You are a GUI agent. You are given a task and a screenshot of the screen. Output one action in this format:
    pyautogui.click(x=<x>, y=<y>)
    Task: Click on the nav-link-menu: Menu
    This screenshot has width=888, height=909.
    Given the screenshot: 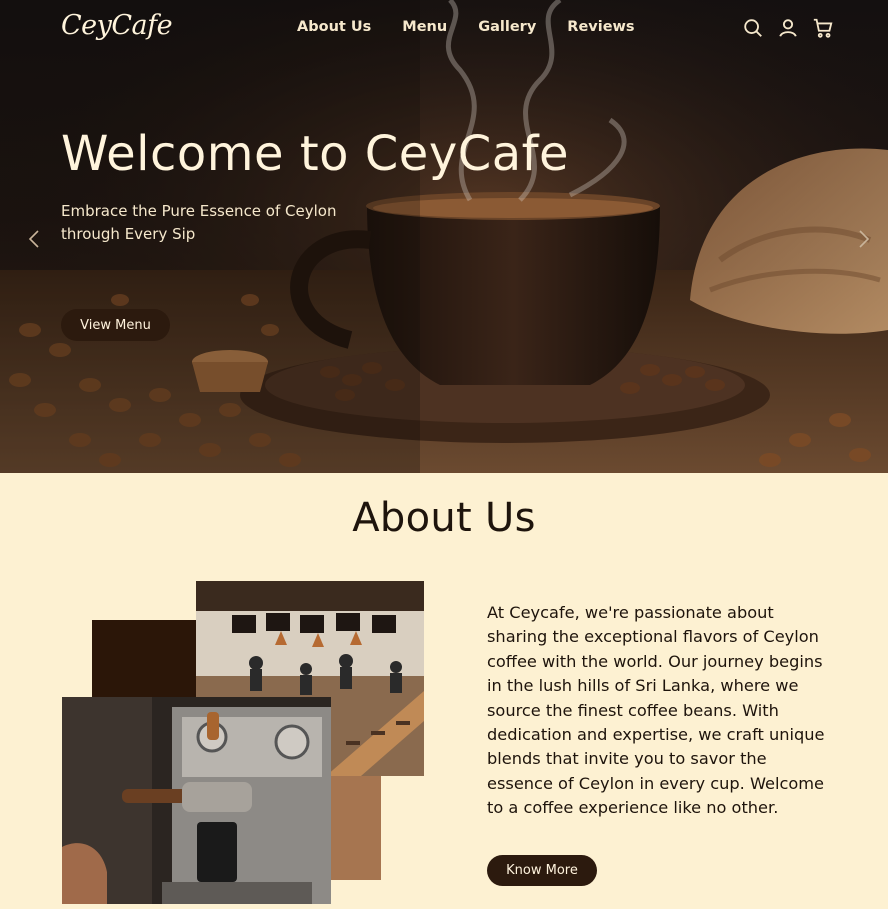 What is the action you would take?
    pyautogui.click(x=424, y=27)
    